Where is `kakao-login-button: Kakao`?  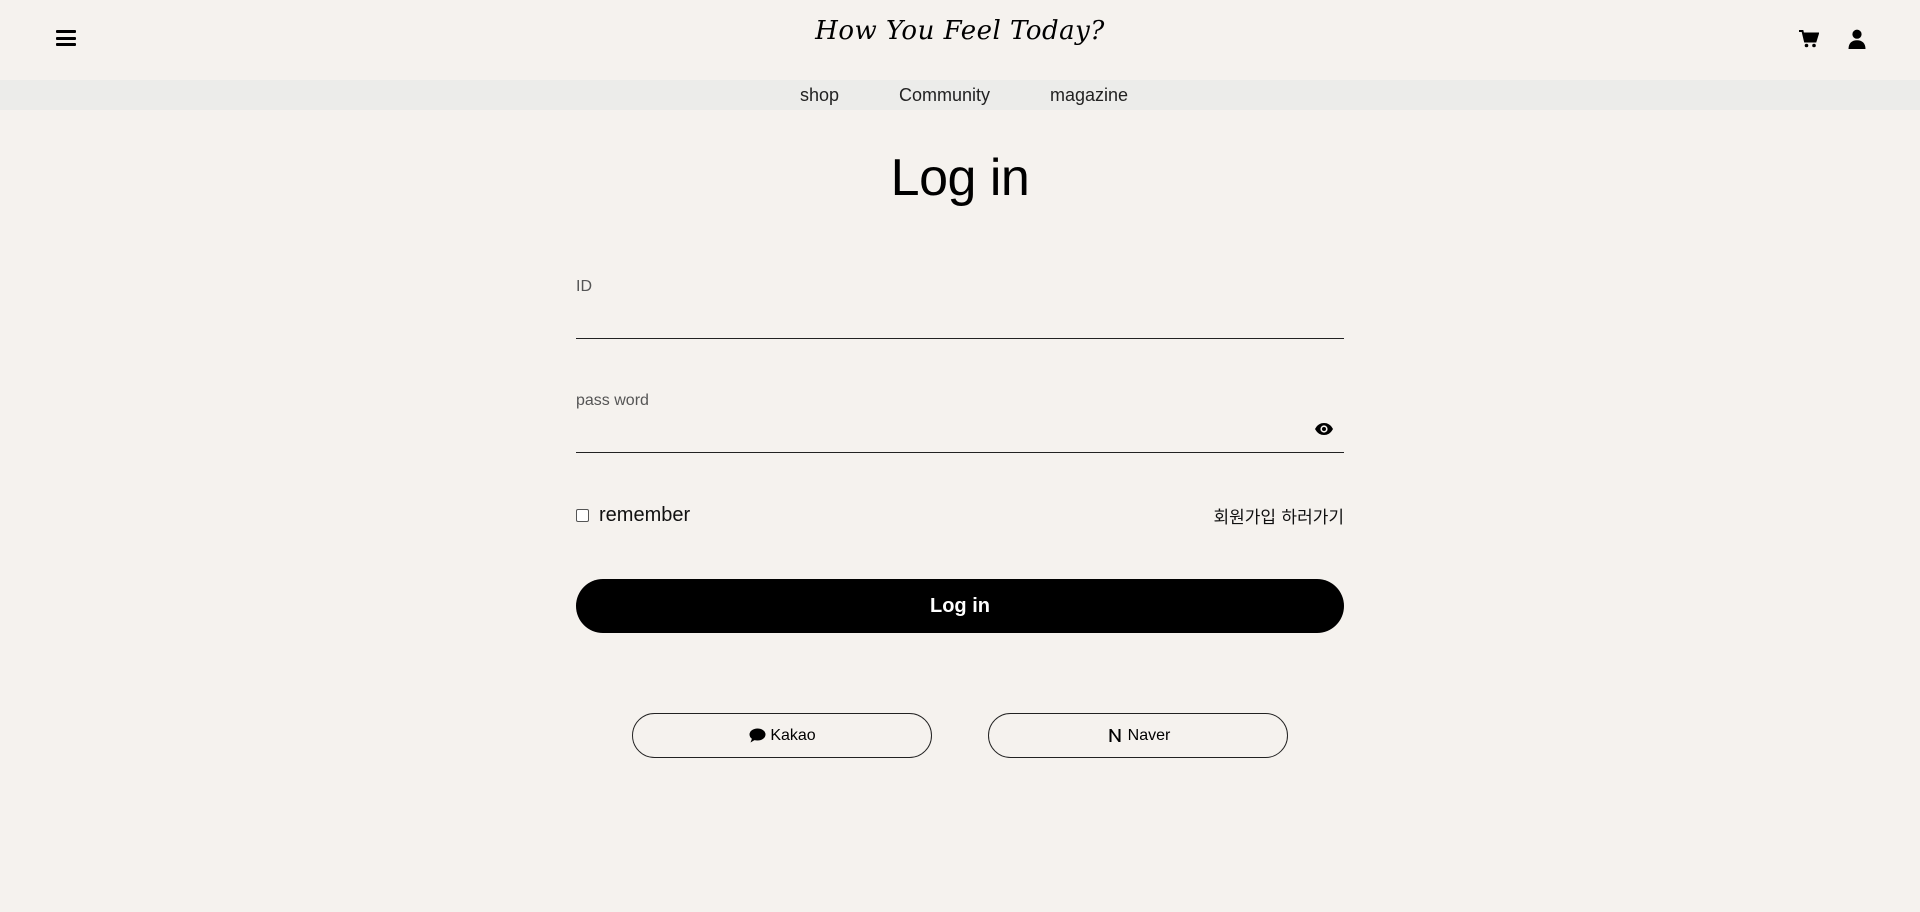
kakao-login-button: Kakao is located at coordinates (782, 735).